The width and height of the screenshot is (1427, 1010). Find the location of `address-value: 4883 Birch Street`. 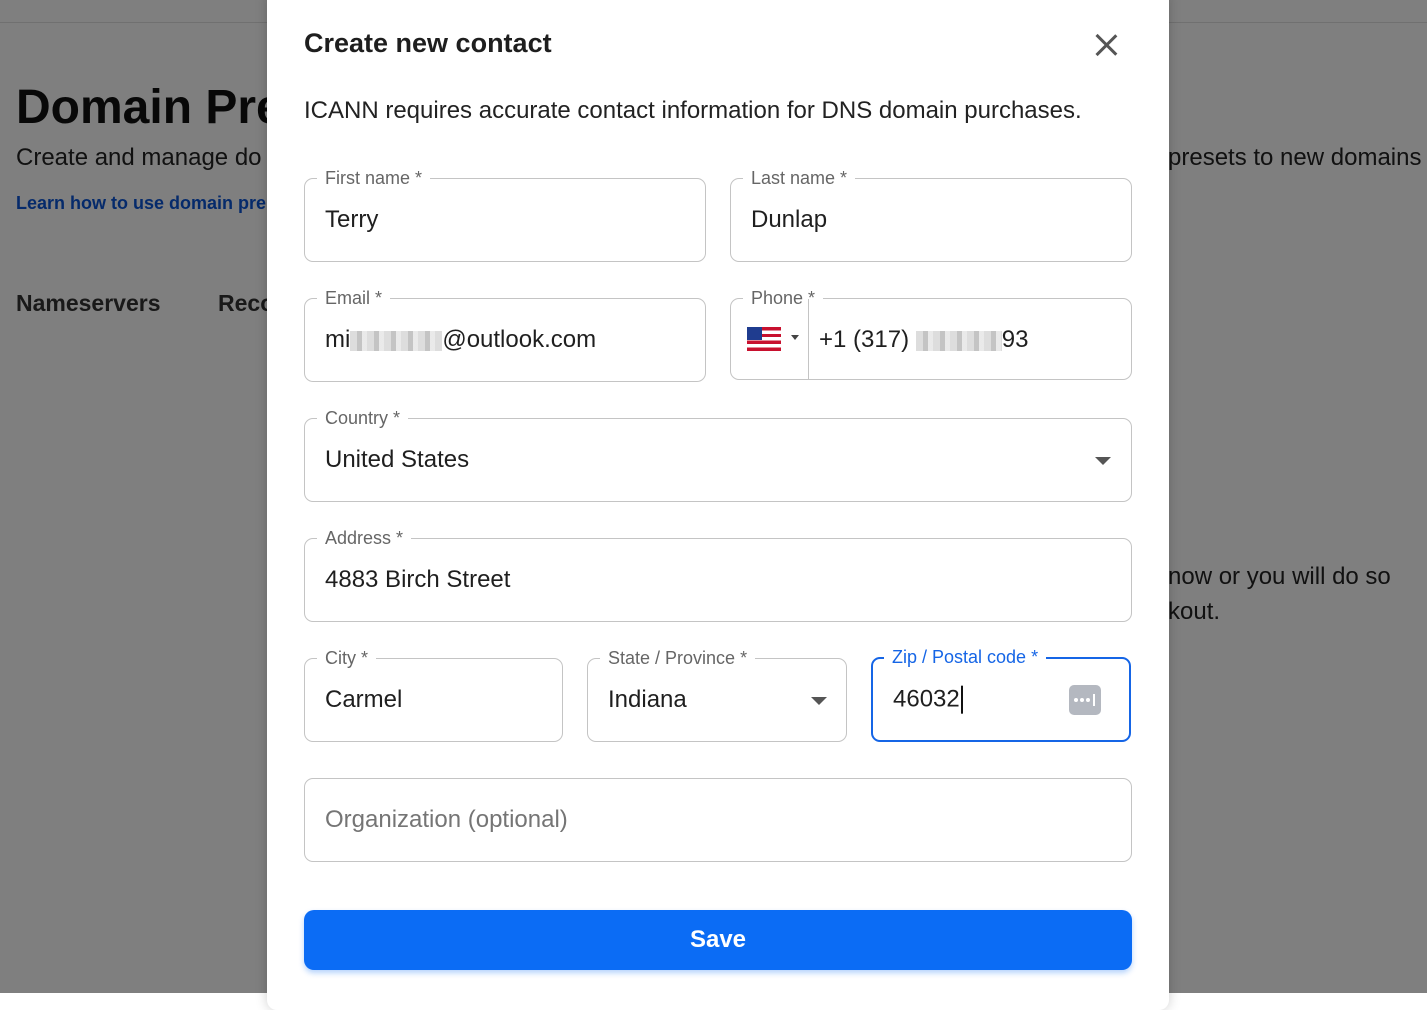

address-value: 4883 Birch Street is located at coordinates (418, 579).